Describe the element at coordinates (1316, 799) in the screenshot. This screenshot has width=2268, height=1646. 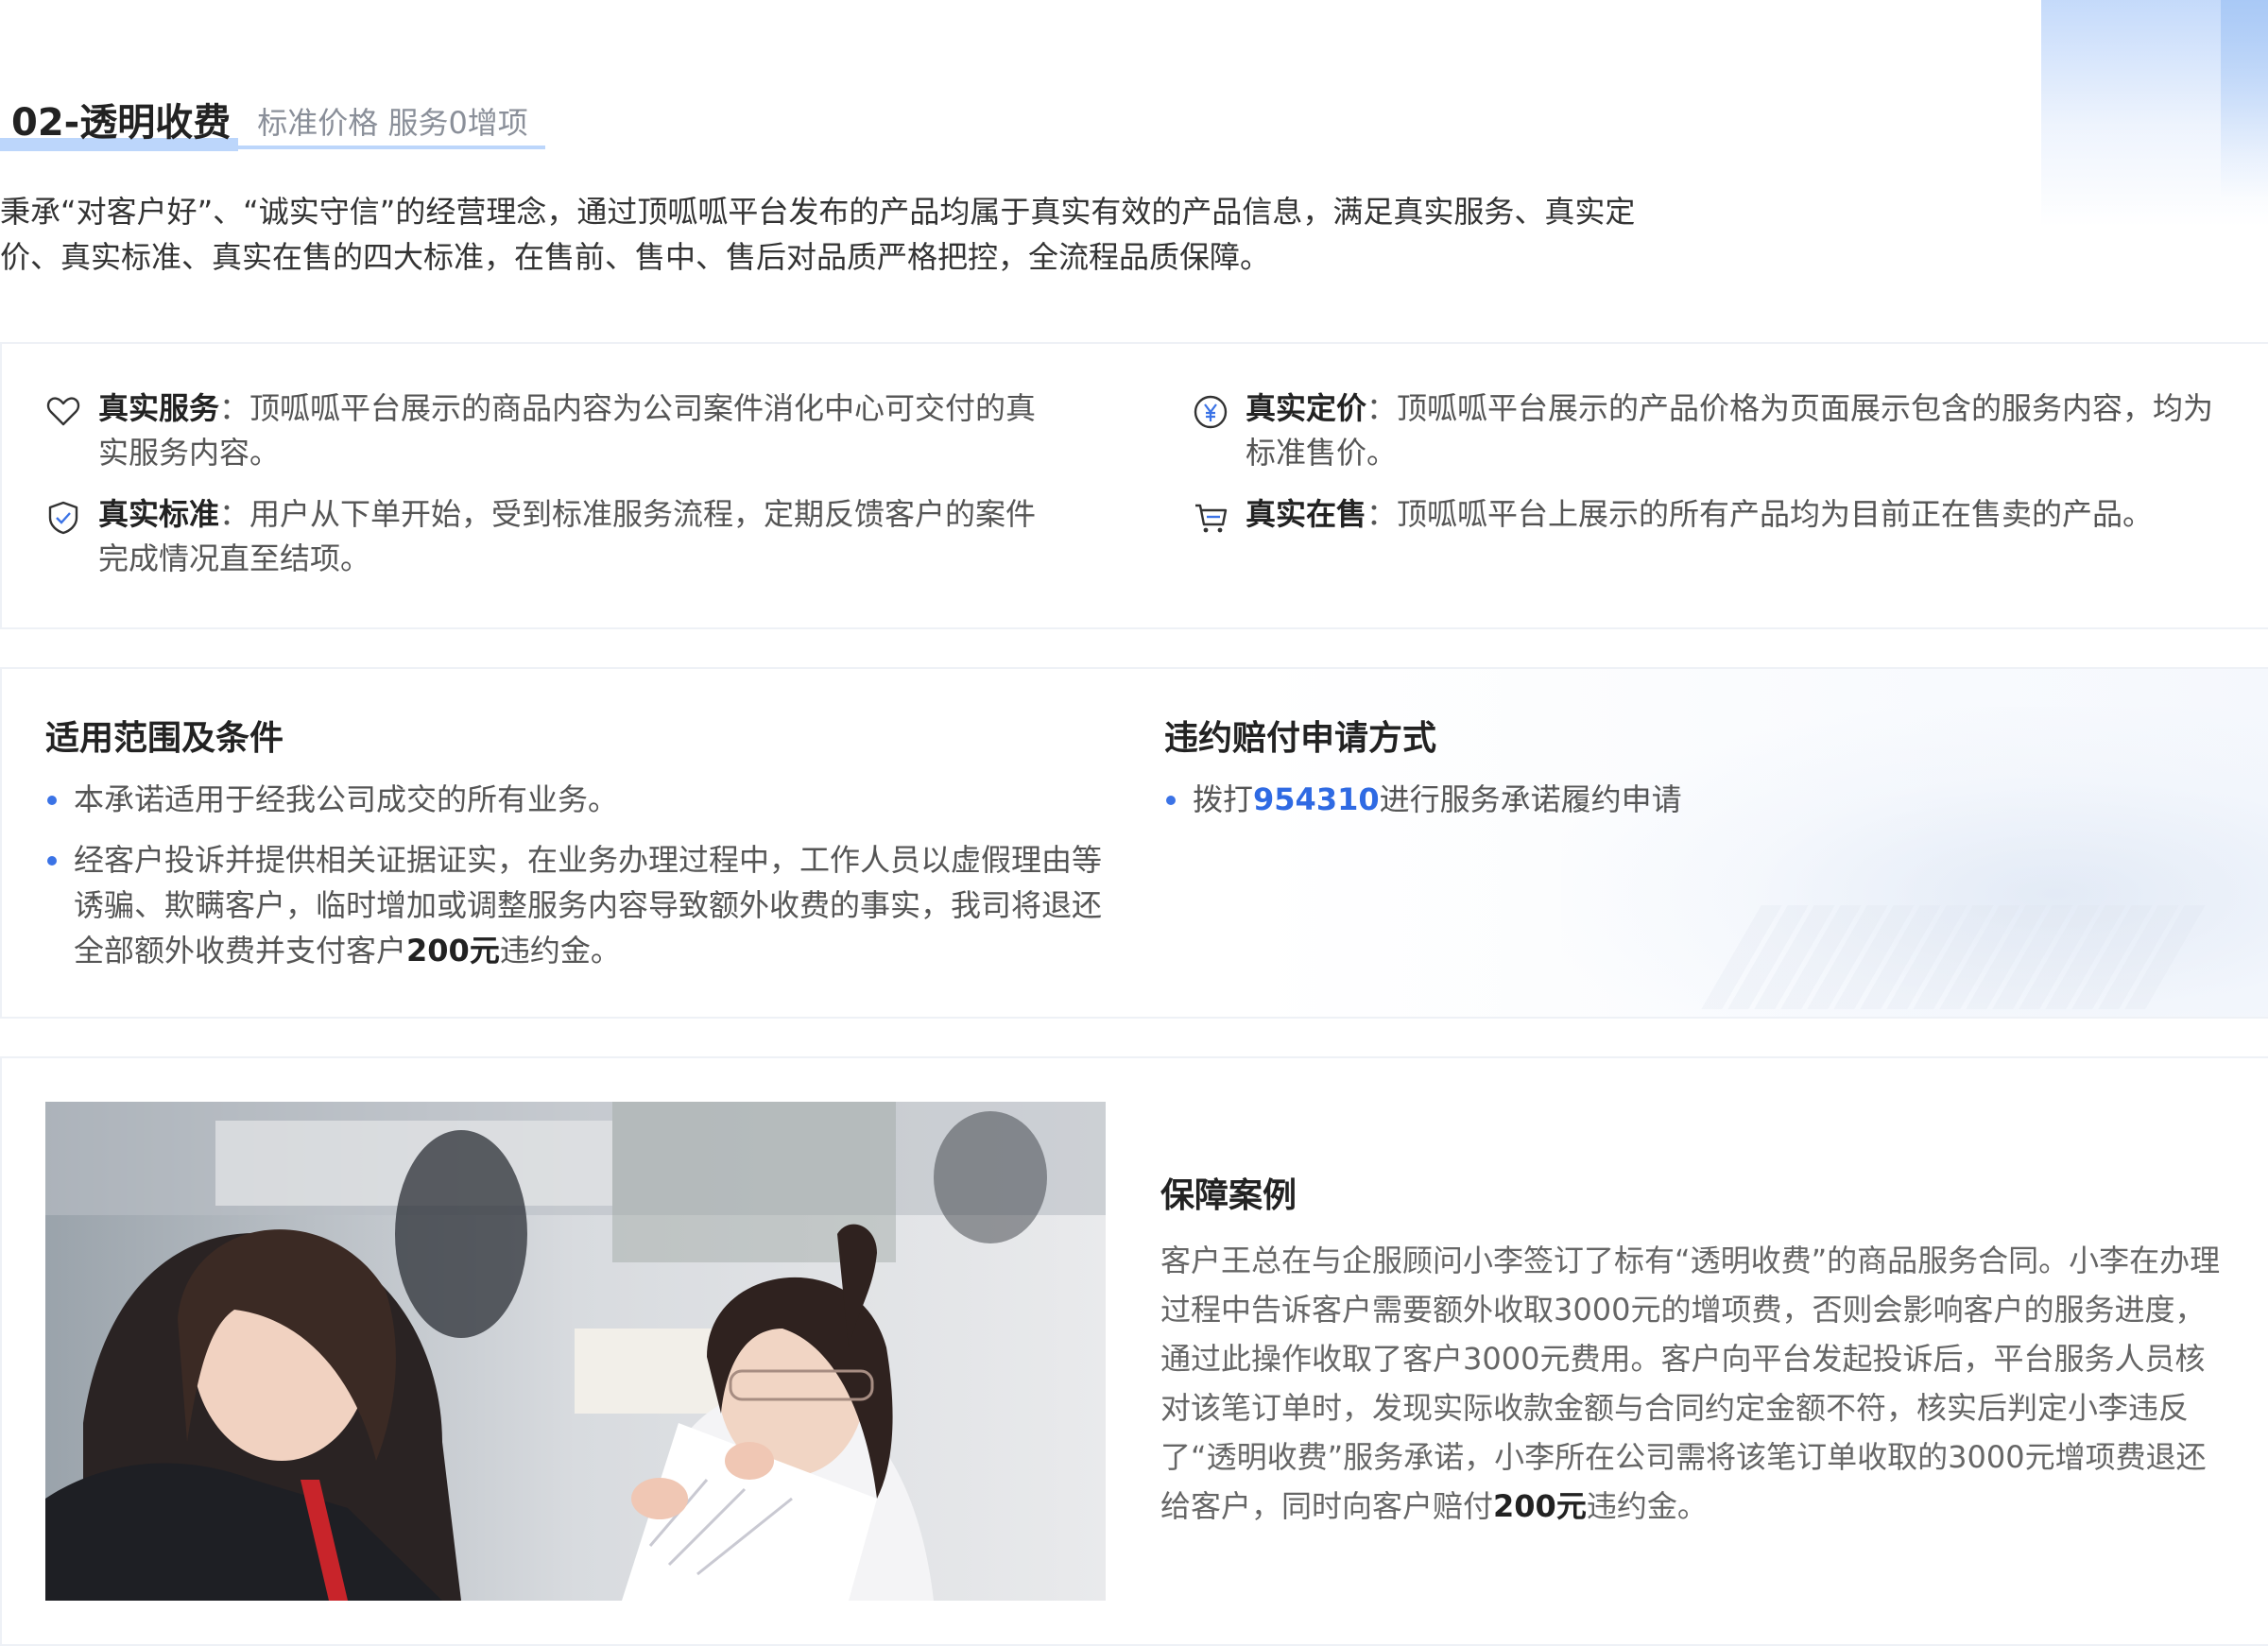
I see `hotline-number: 954310` at that location.